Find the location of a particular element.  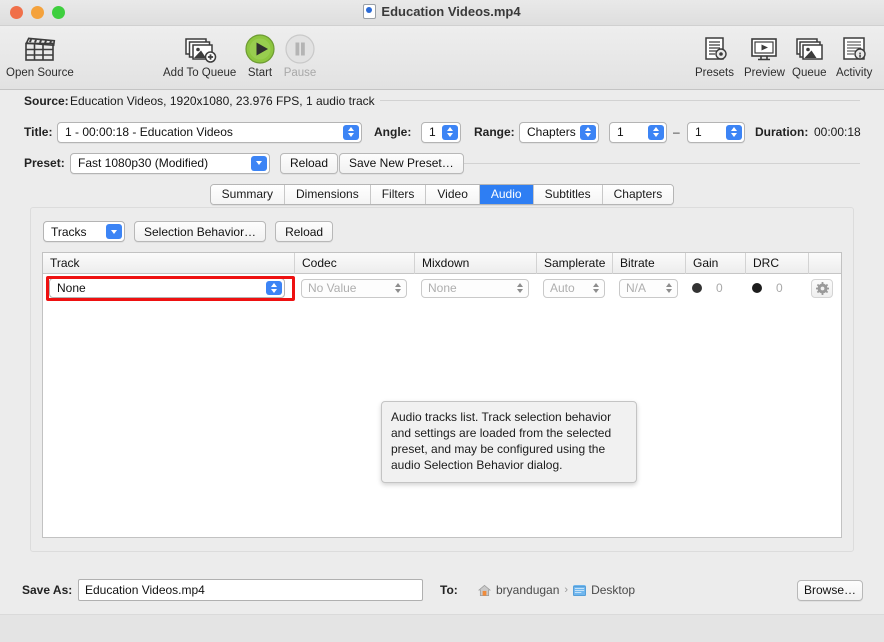

toolbar-start: Start is located at coordinates (260, 55).